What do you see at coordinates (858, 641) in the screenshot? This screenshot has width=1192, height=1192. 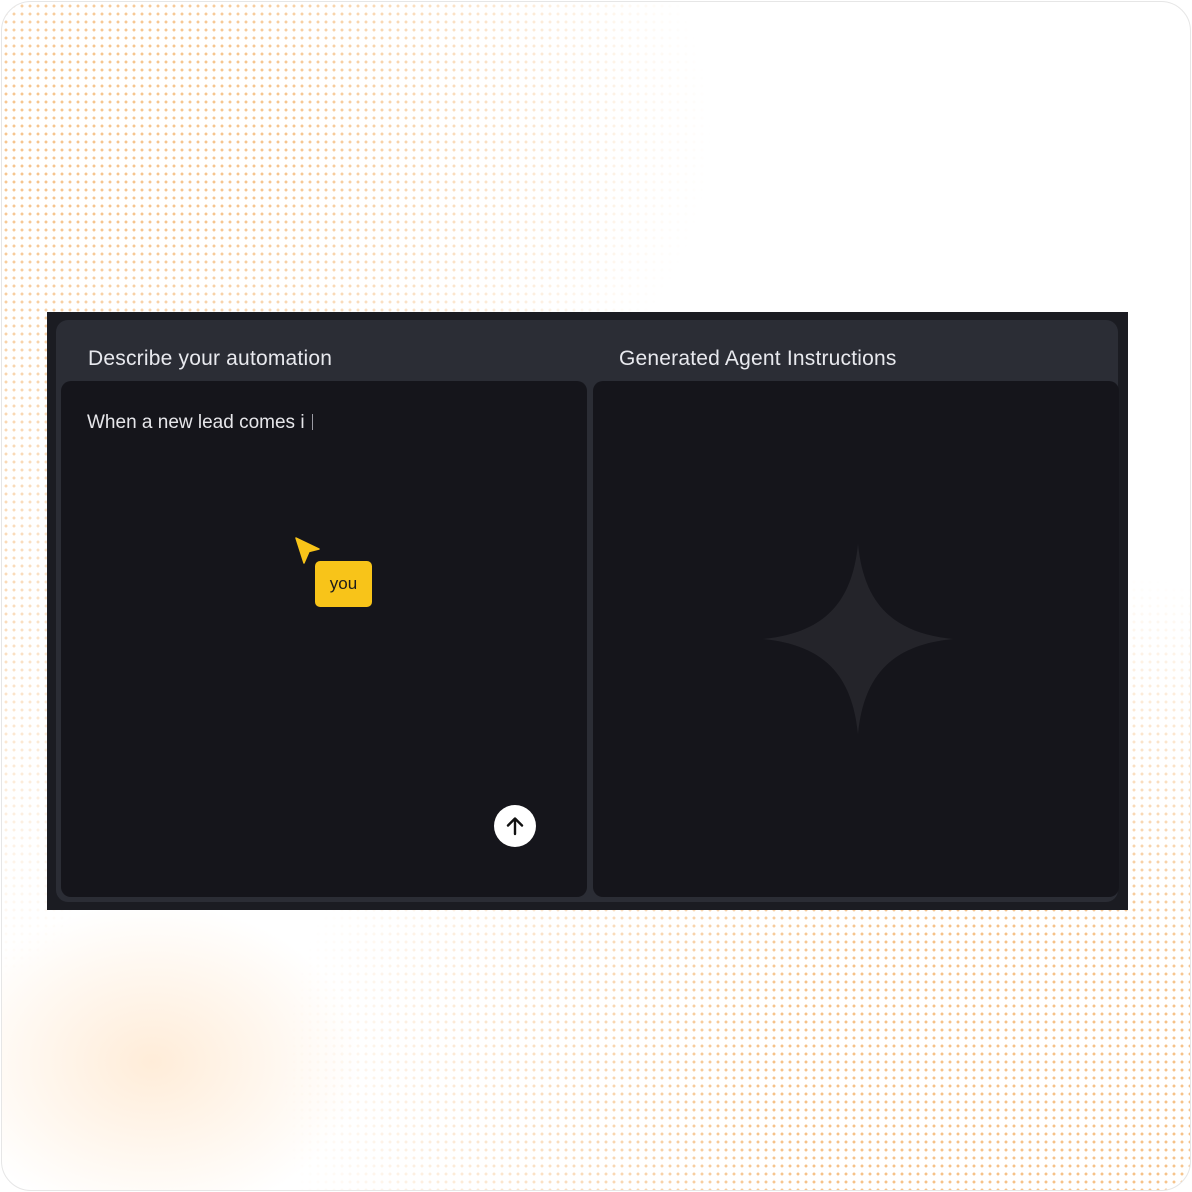 I see `sparkle-icon` at bounding box center [858, 641].